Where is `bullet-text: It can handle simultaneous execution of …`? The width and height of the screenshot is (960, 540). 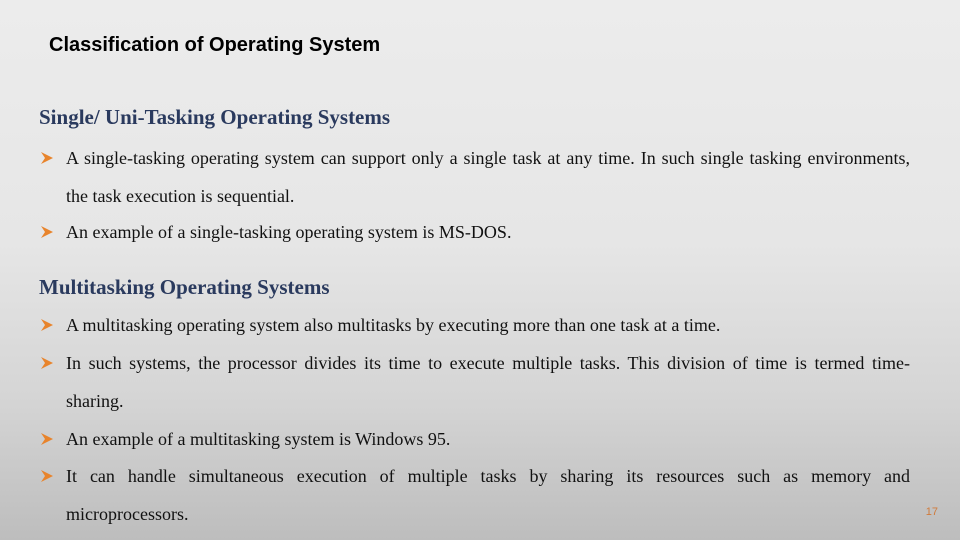
bullet-text: It can handle simultaneous execution of … is located at coordinates (488, 495).